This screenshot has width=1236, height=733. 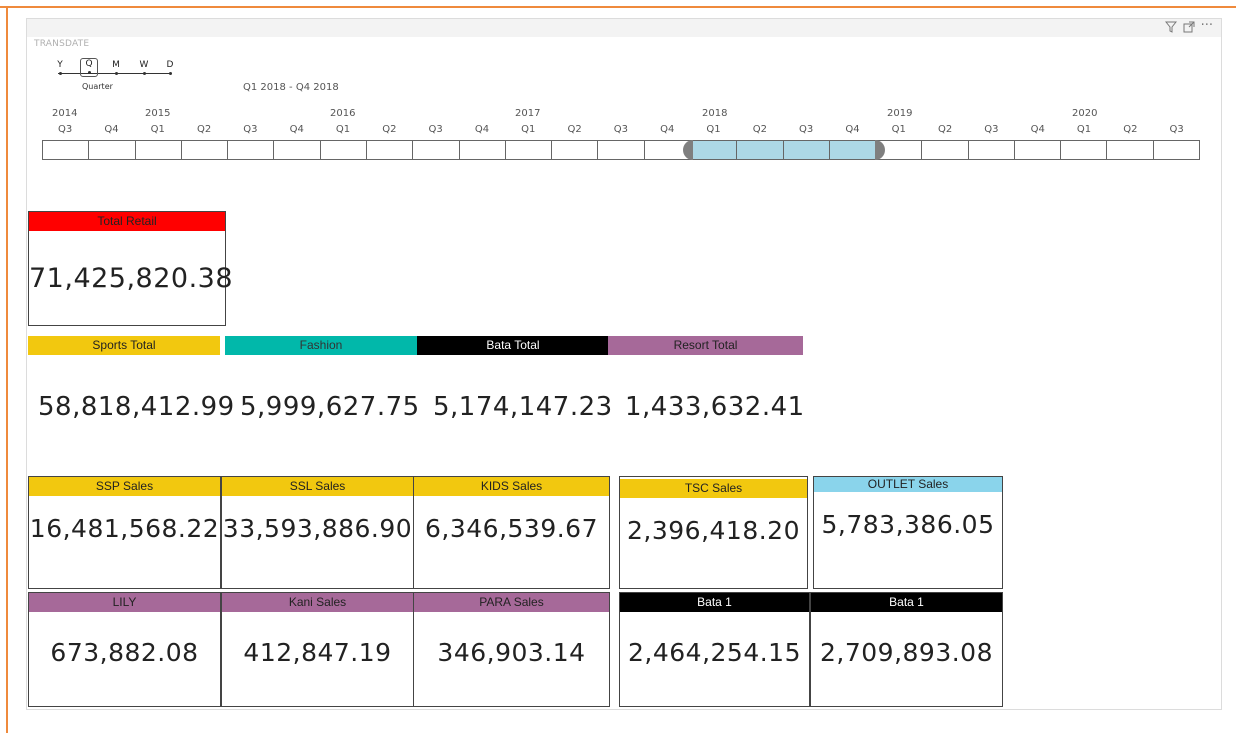 What do you see at coordinates (1085, 113) in the screenshot?
I see `year-label: 2020` at bounding box center [1085, 113].